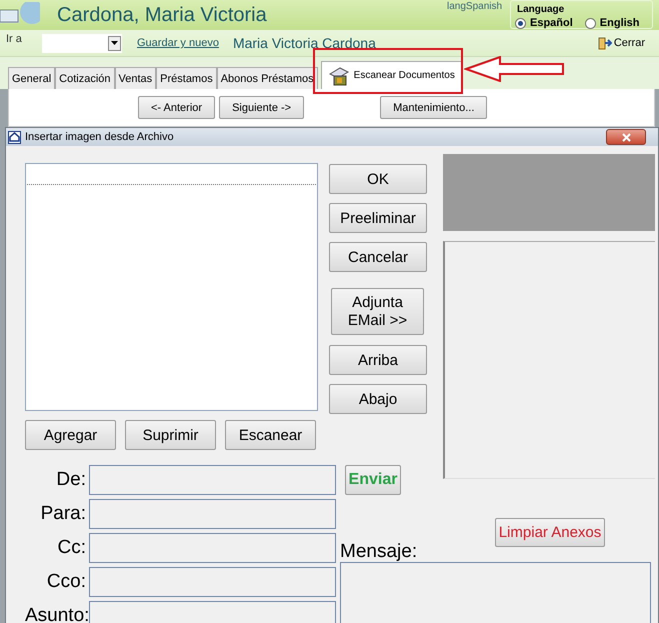  Describe the element at coordinates (379, 552) in the screenshot. I see `message-label: Mensaje:` at that location.